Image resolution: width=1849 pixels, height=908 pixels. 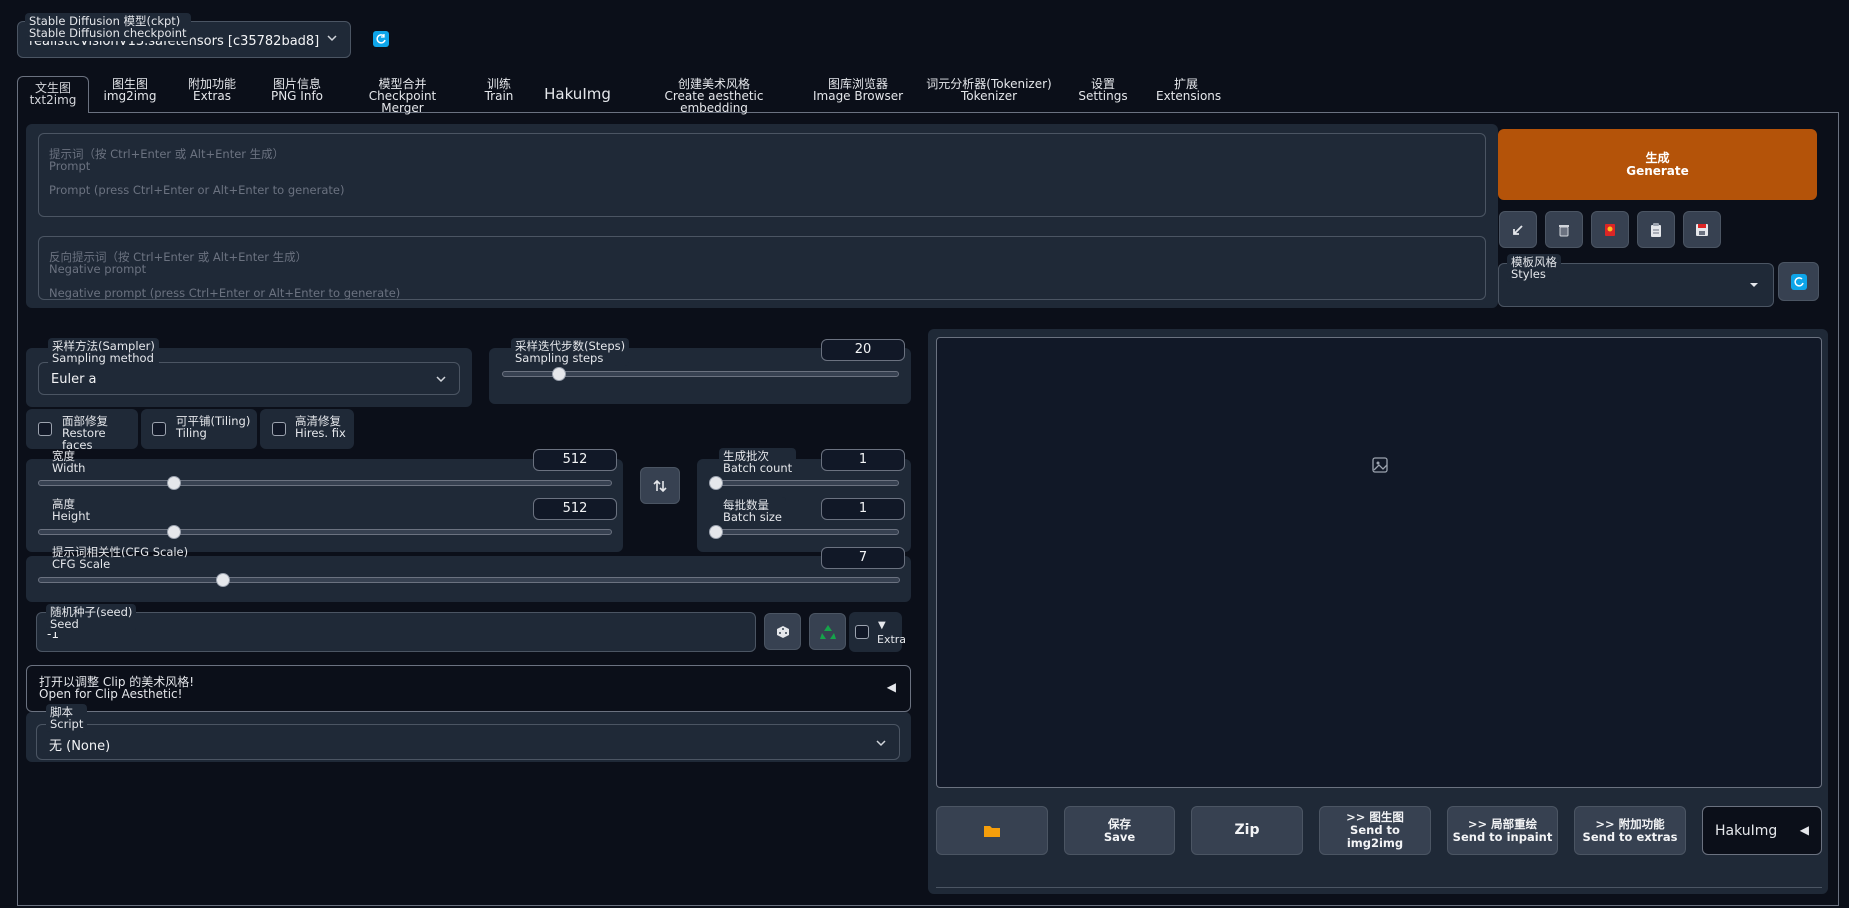 I want to click on tab-label-en: Extras, so click(x=212, y=96).